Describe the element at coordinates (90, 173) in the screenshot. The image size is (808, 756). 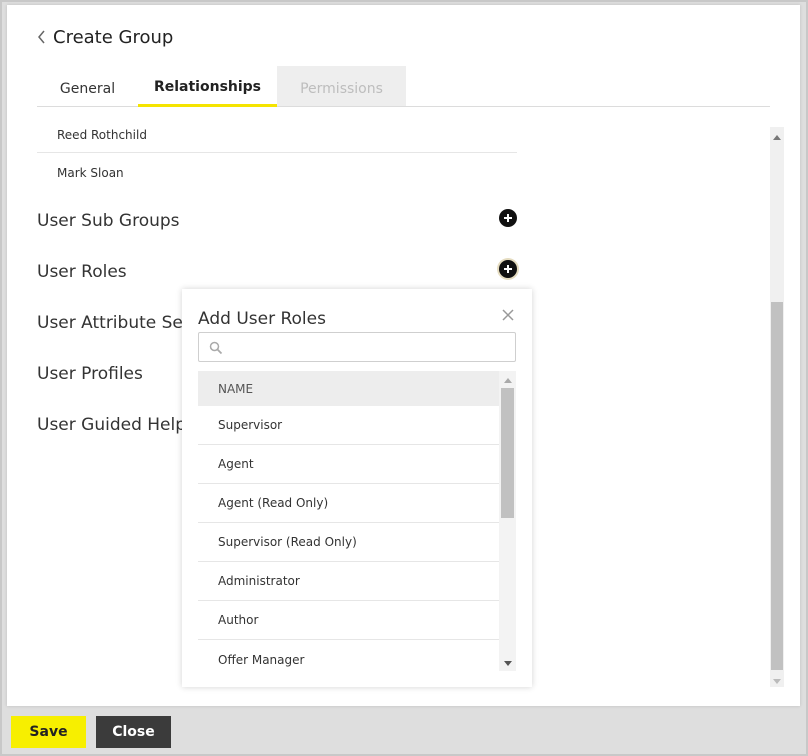
I see `list-item: Mark Sloan` at that location.